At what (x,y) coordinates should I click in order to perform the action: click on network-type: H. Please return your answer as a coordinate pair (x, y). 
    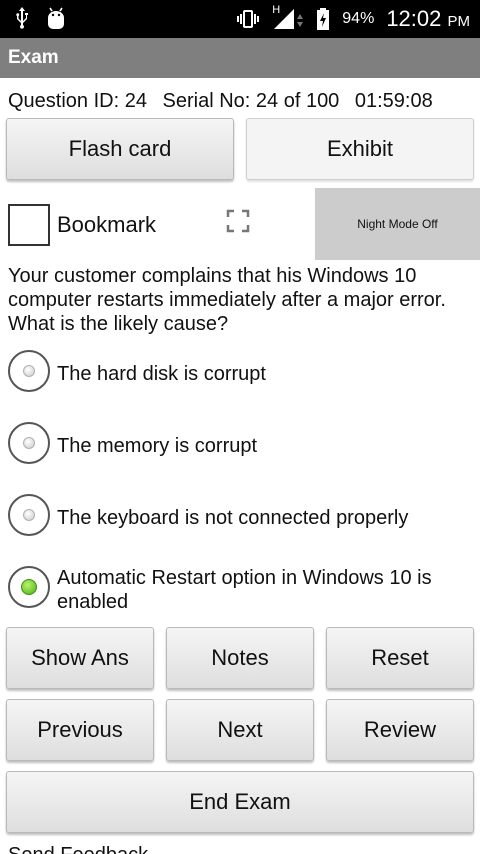
    Looking at the image, I should click on (276, 10).